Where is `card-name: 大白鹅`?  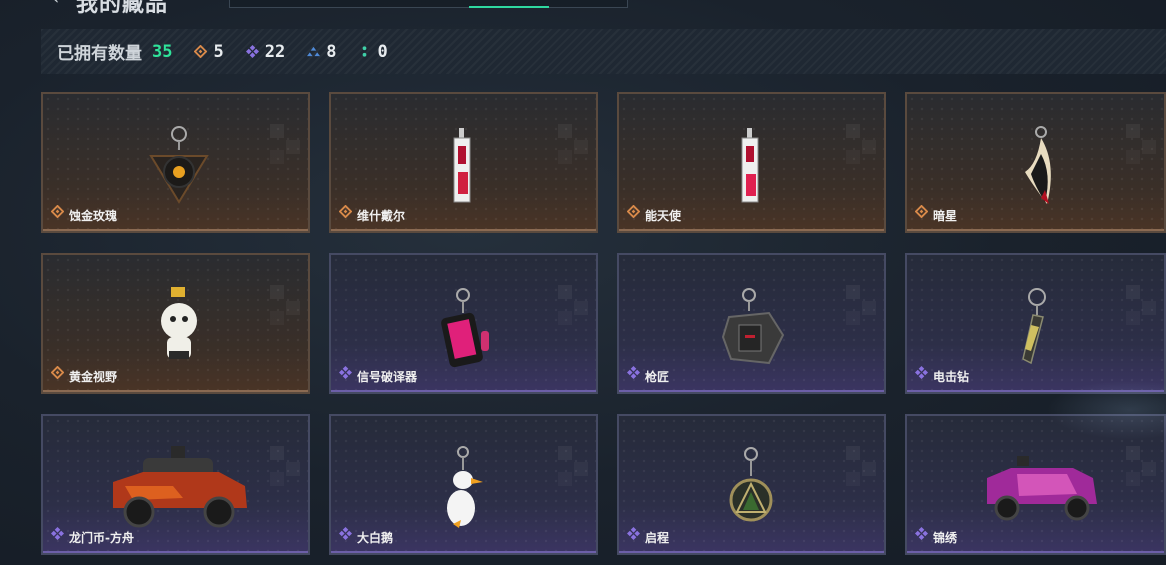 card-name: 大白鹅 is located at coordinates (375, 538).